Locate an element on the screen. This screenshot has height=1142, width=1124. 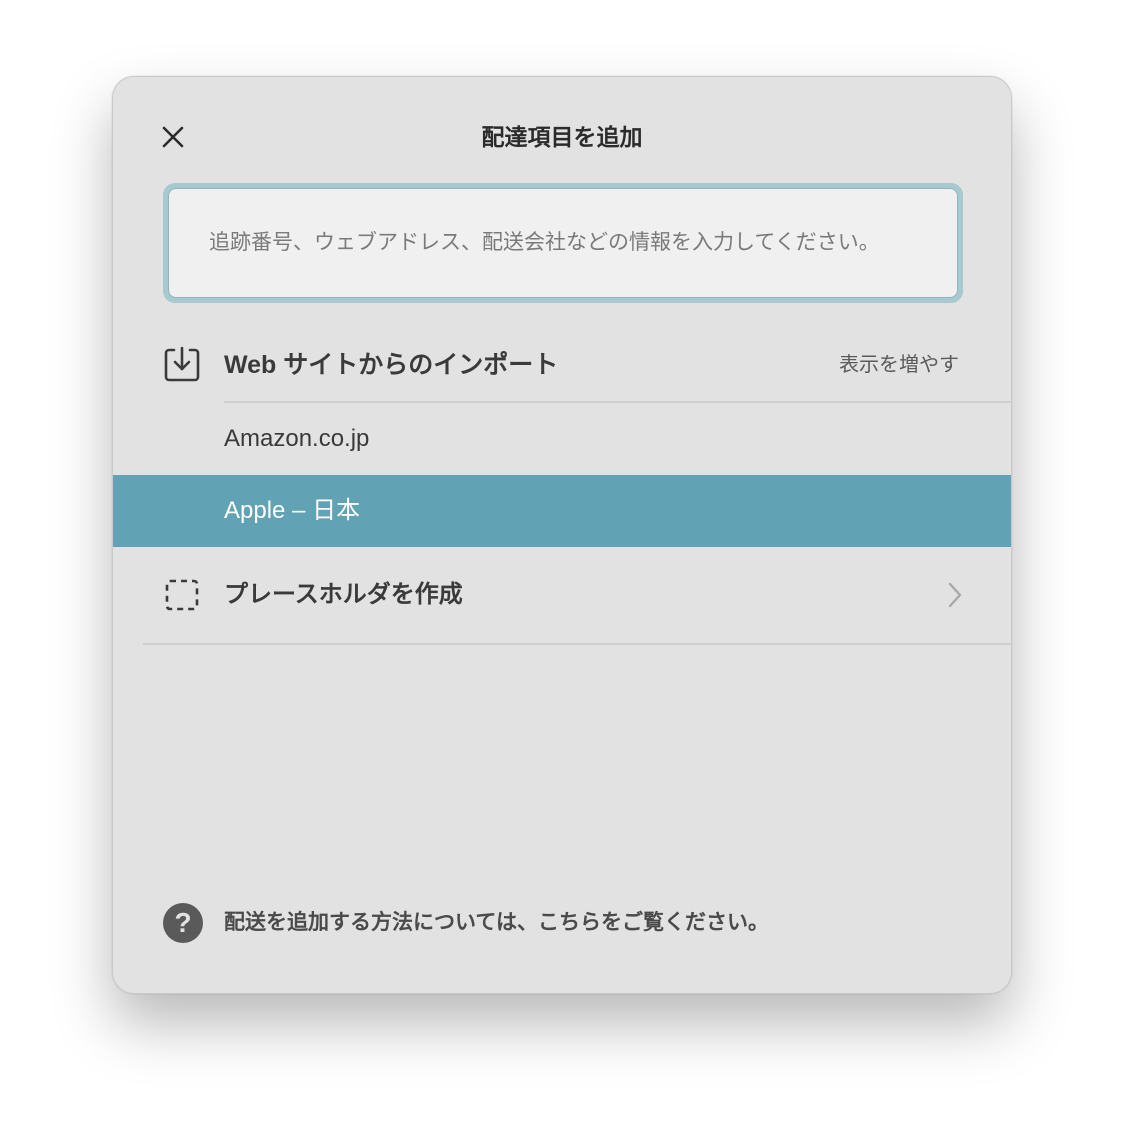
show-more-link: 表示を増やす is located at coordinates (899, 365).